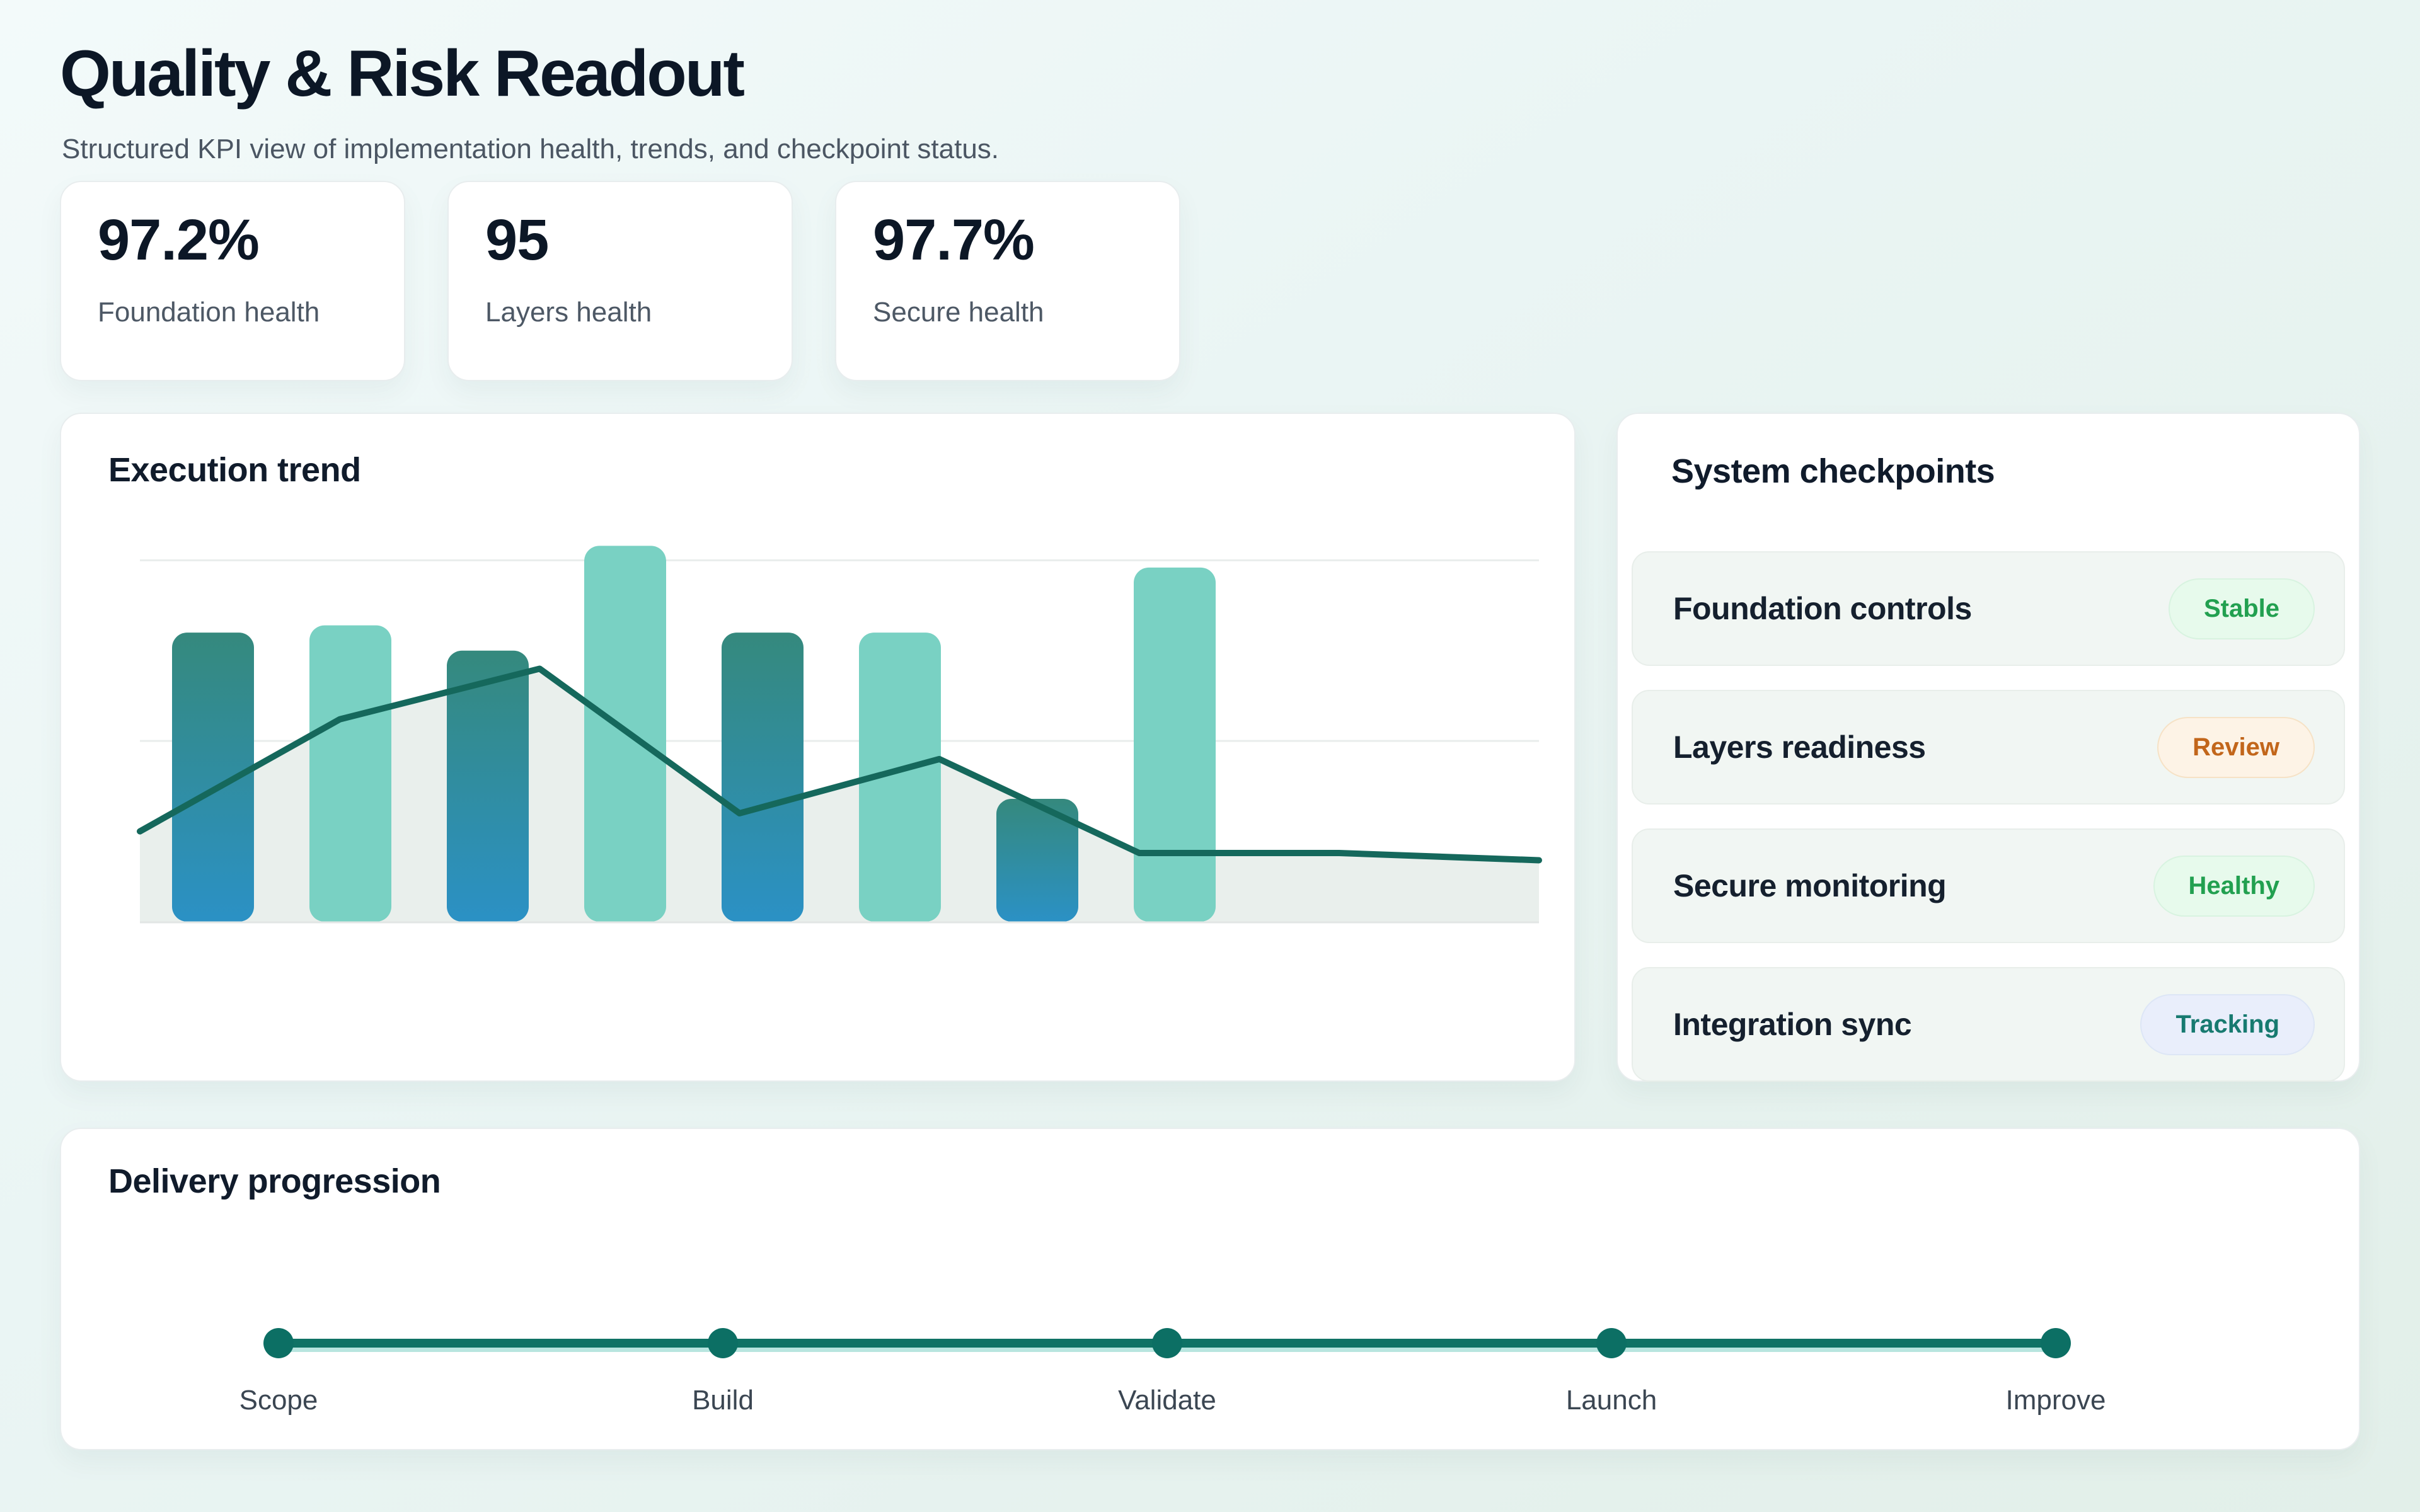 The image size is (2420, 1512). I want to click on status-badge: Review, so click(2236, 747).